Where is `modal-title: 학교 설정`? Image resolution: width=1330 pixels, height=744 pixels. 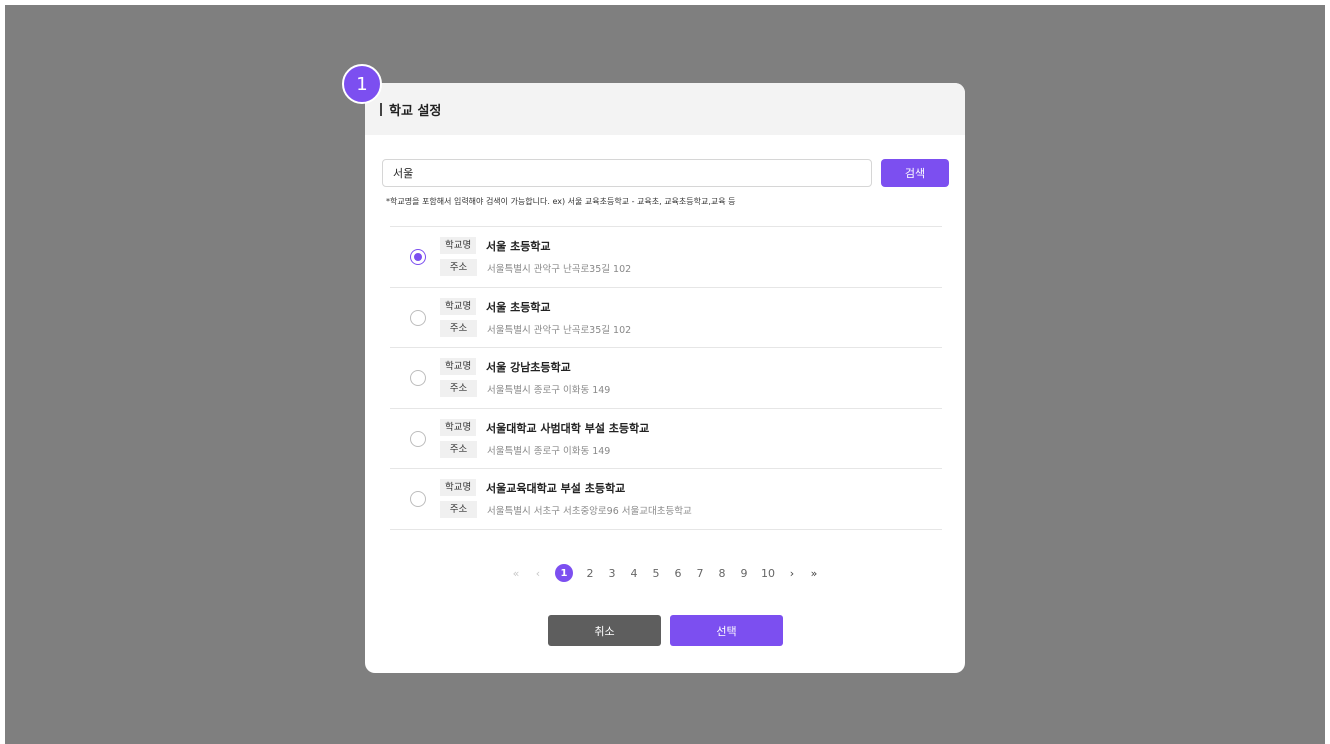 modal-title: 학교 설정 is located at coordinates (415, 111).